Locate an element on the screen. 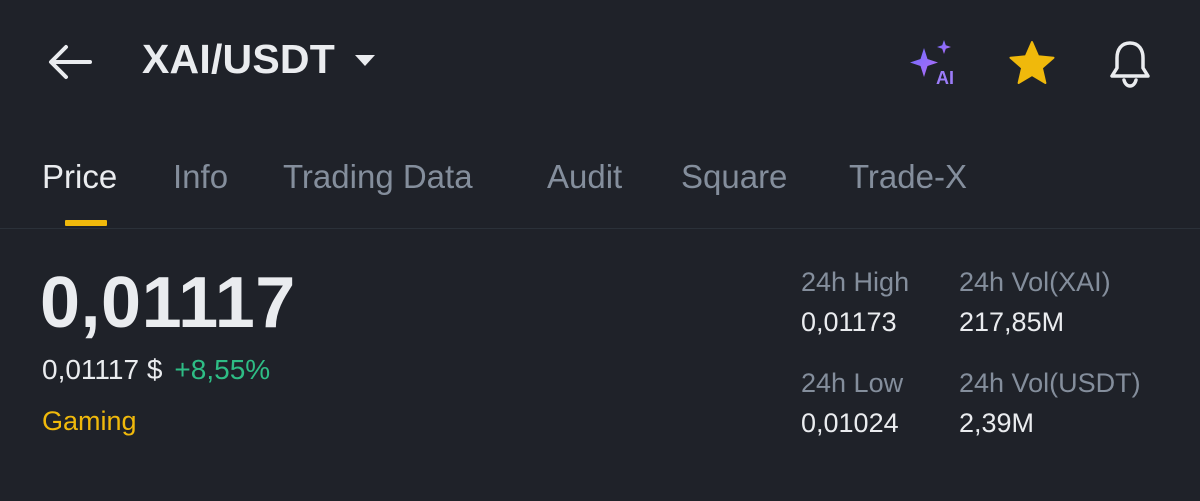 Image resolution: width=1200 pixels, height=501 pixels. tab-square: Square is located at coordinates (734, 177).